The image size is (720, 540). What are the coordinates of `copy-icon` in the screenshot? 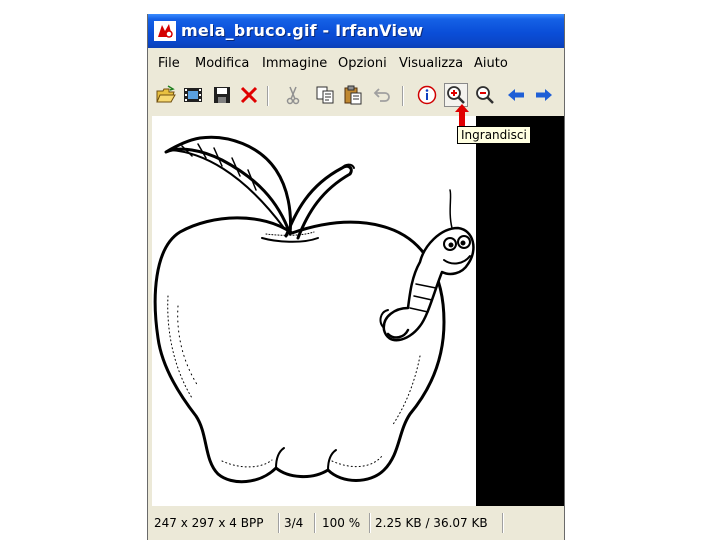 It's located at (325, 95).